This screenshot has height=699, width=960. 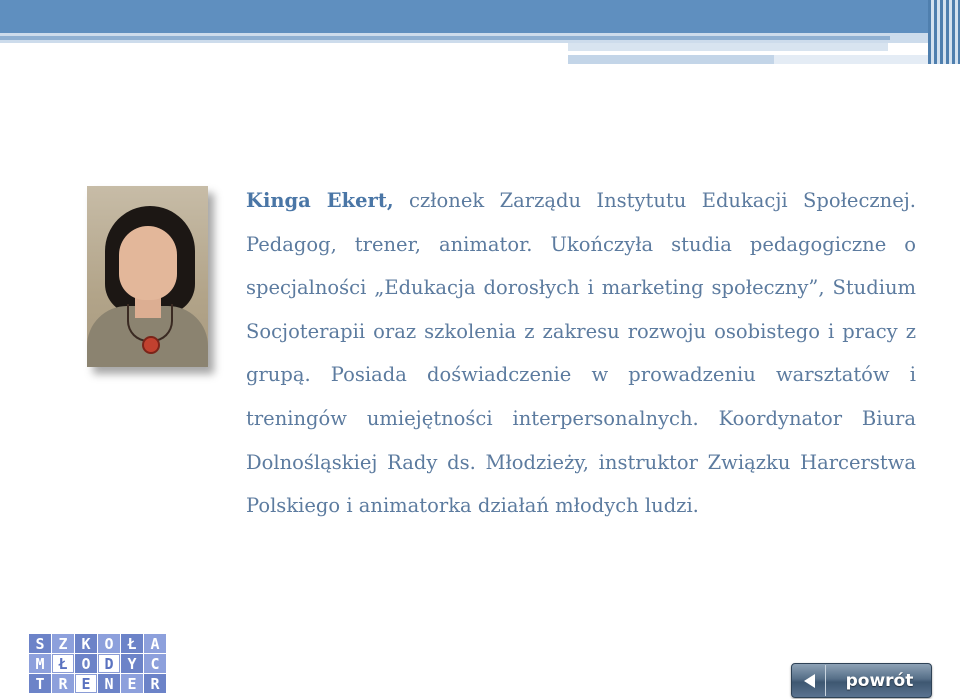 I want to click on logo-szkola-mlodych-trenerow: S Z K O Ł A M Ł O D Y C T R E N E R, so click(x=97, y=663).